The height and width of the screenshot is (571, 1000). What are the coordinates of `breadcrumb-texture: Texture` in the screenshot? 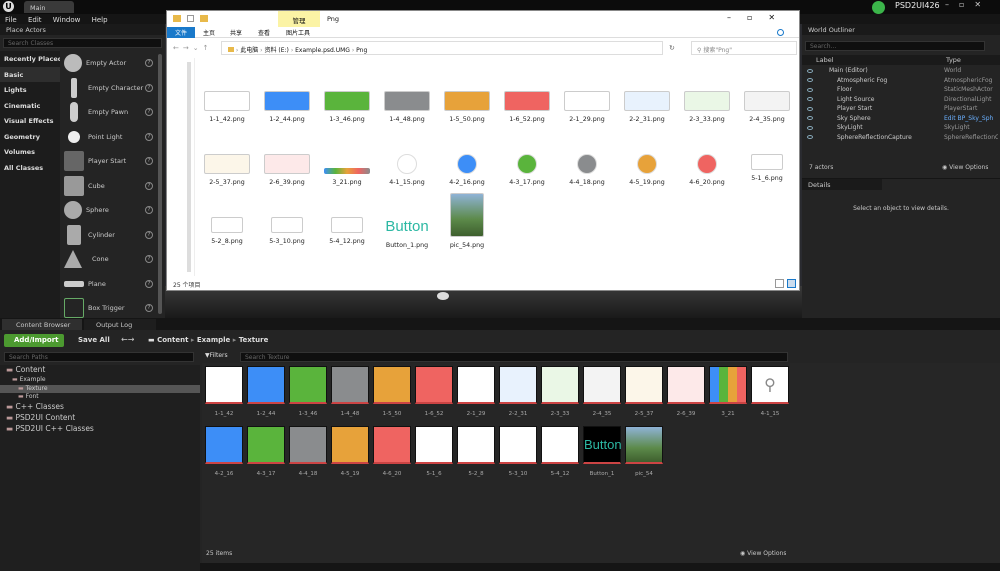 It's located at (254, 340).